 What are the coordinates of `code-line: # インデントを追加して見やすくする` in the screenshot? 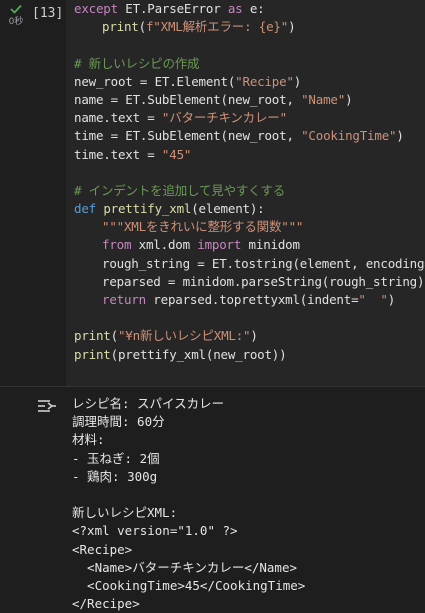 It's located at (245, 191).